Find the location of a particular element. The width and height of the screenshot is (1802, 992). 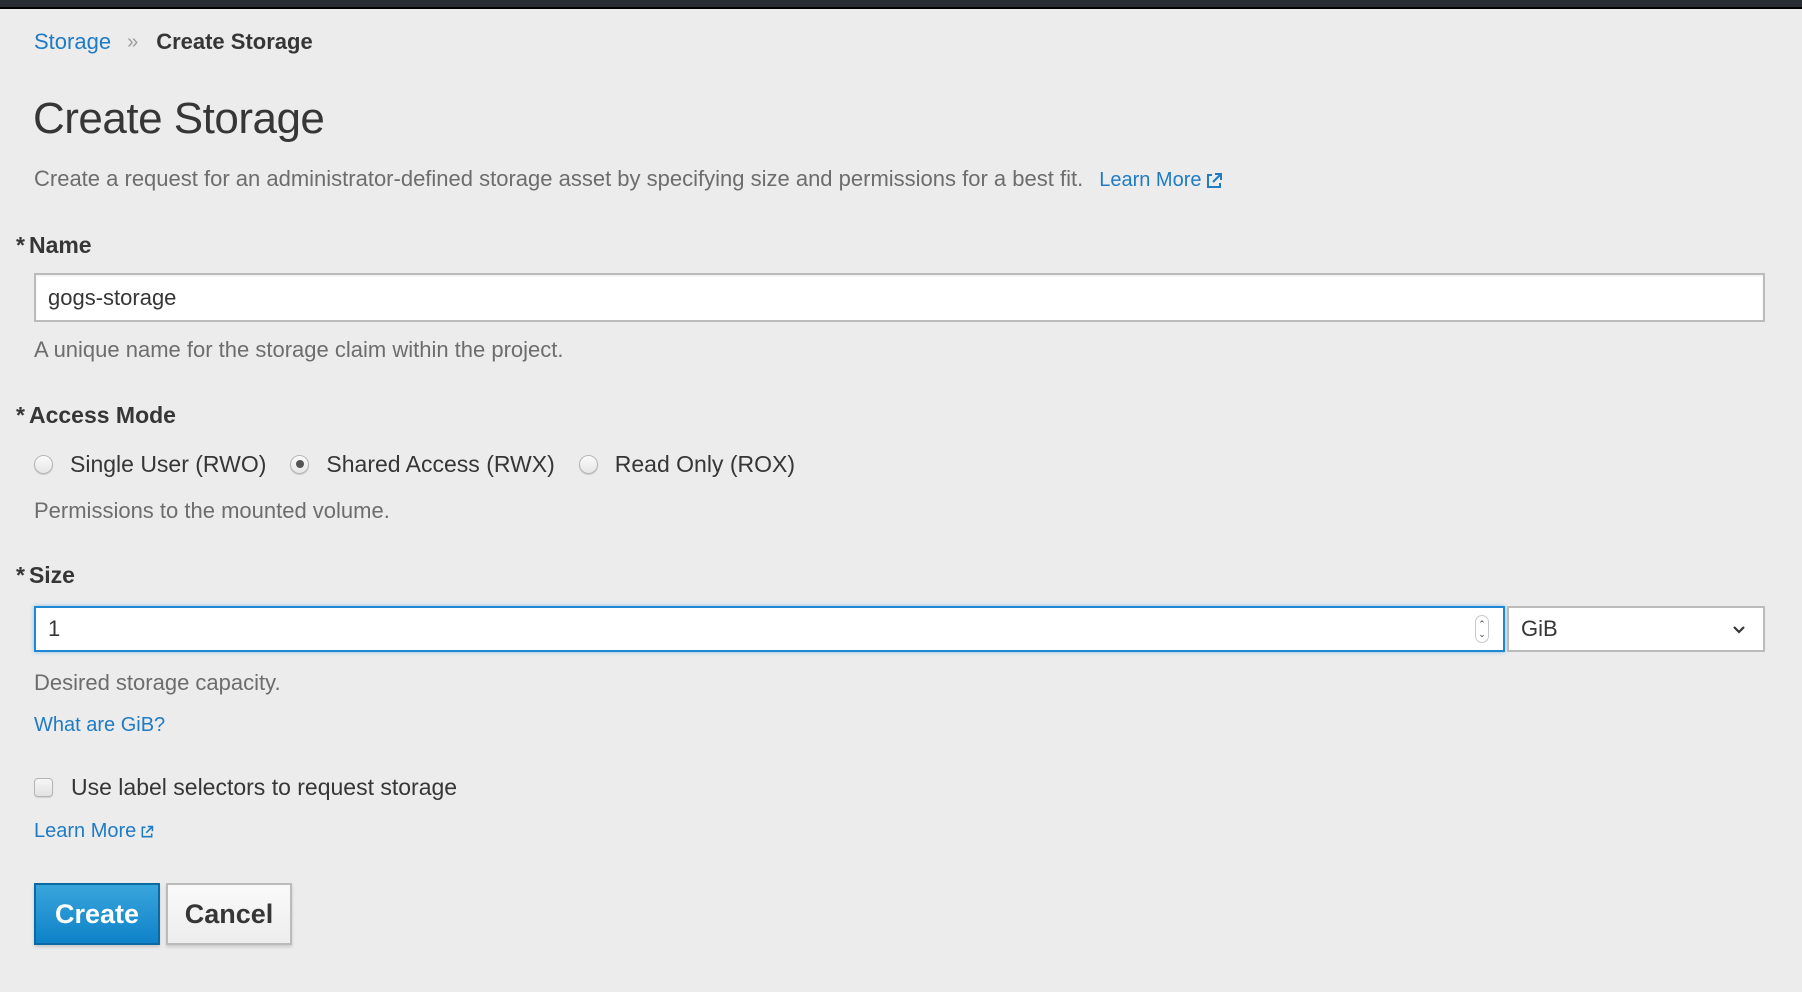

radio-label-rox: Read Only (ROX) is located at coordinates (704, 463).